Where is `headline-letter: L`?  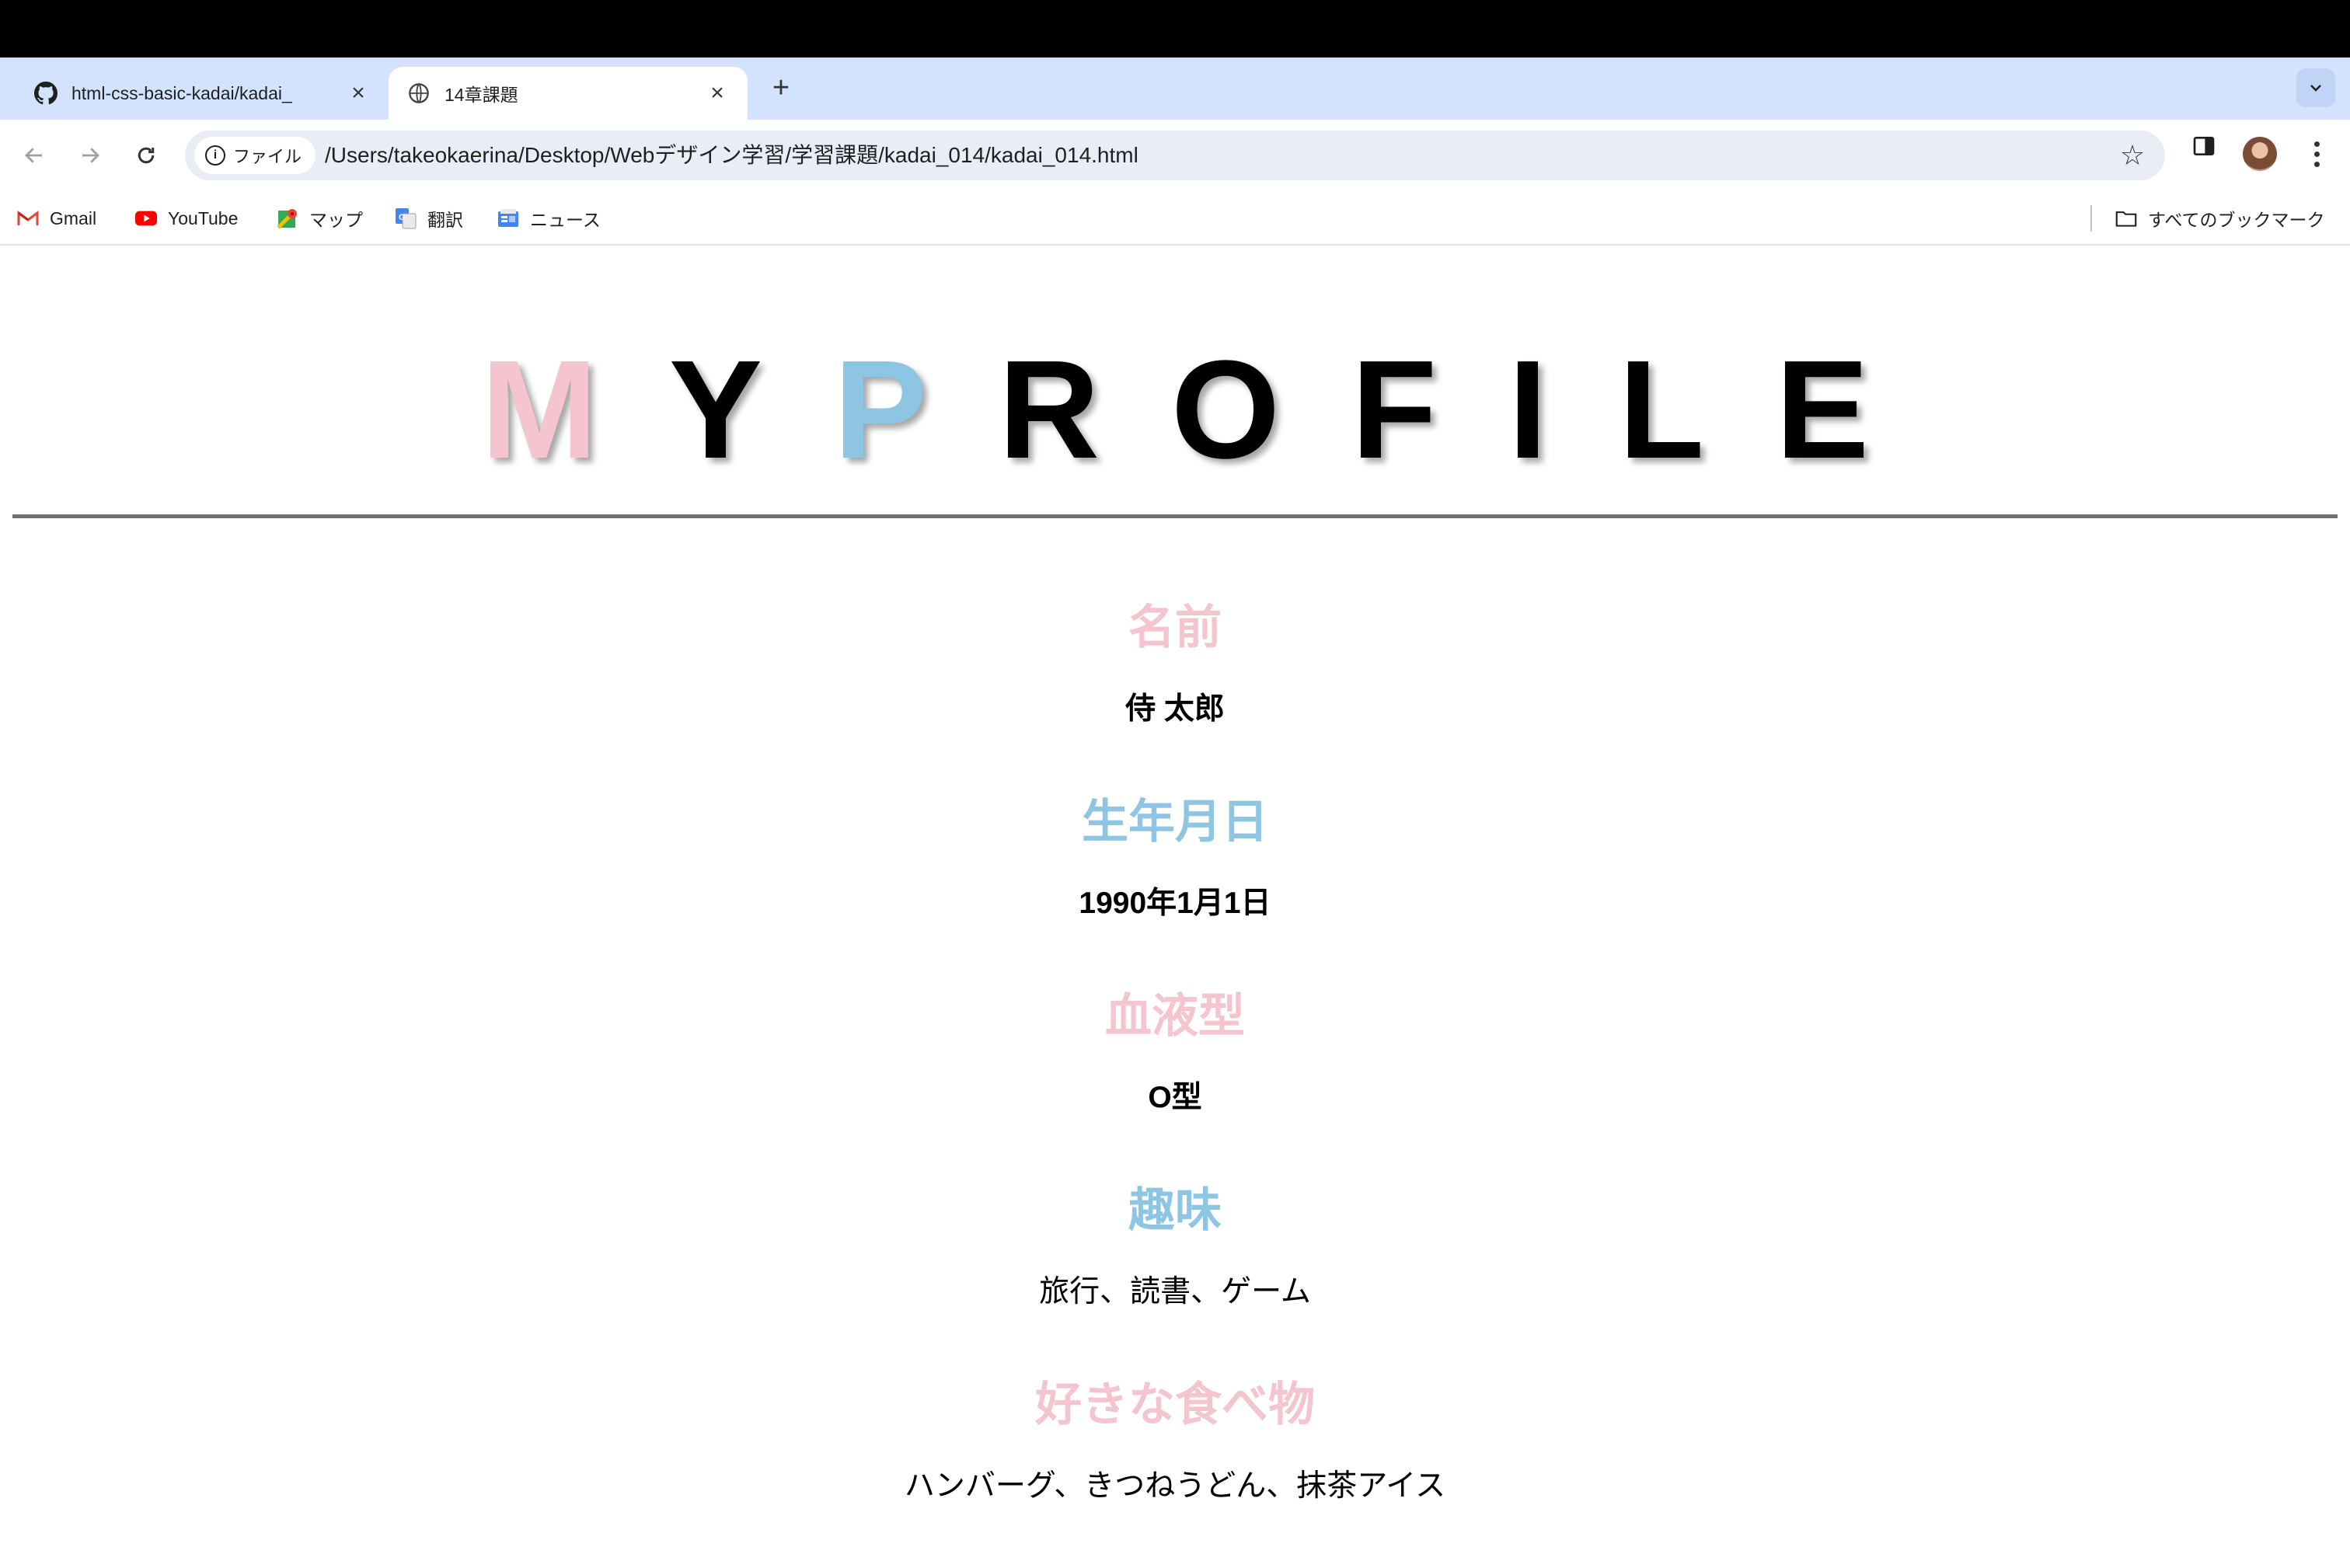 headline-letter: L is located at coordinates (1697, 410).